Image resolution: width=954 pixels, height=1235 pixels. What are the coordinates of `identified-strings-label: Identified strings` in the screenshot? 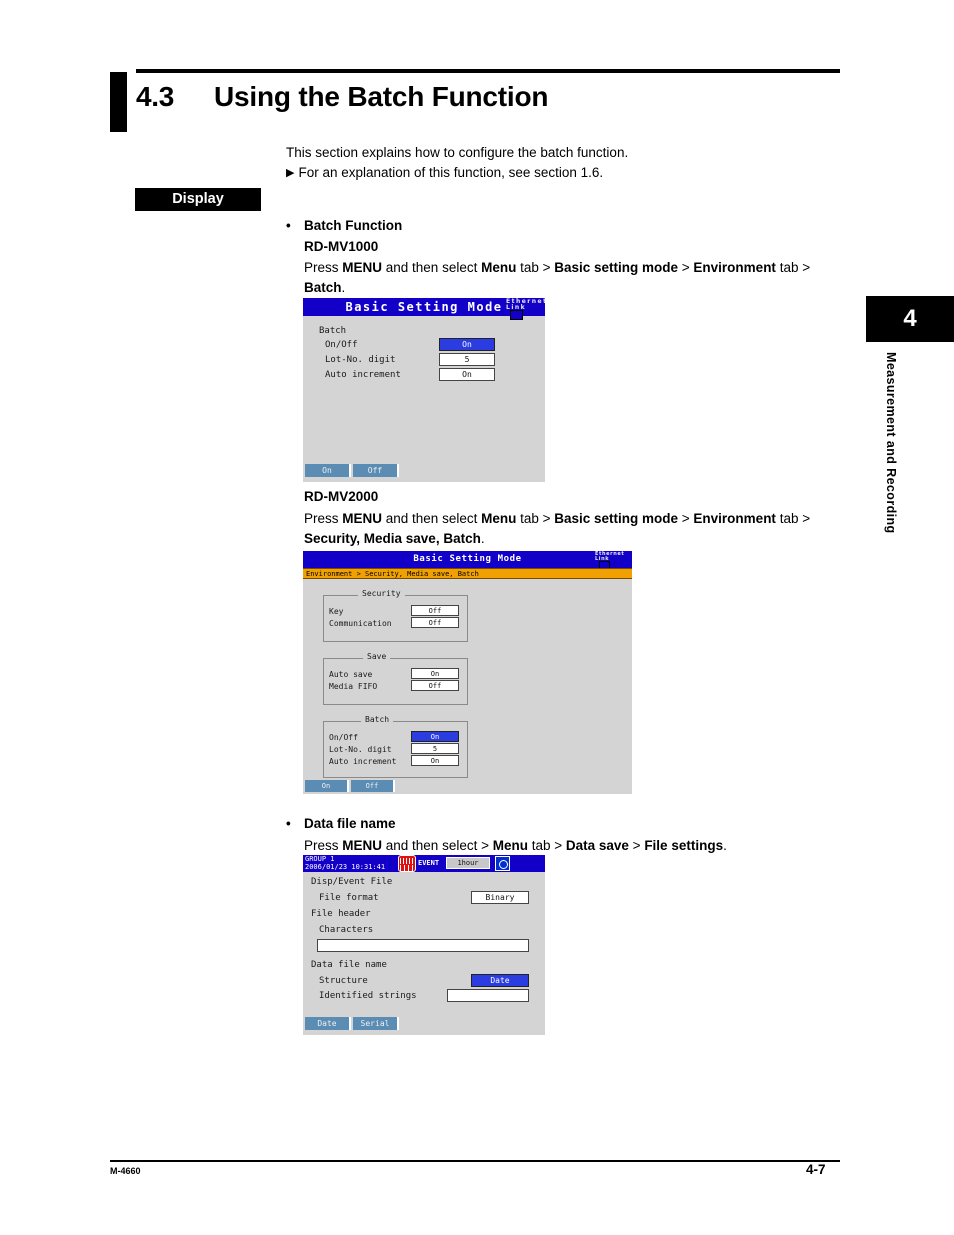 It's located at (368, 996).